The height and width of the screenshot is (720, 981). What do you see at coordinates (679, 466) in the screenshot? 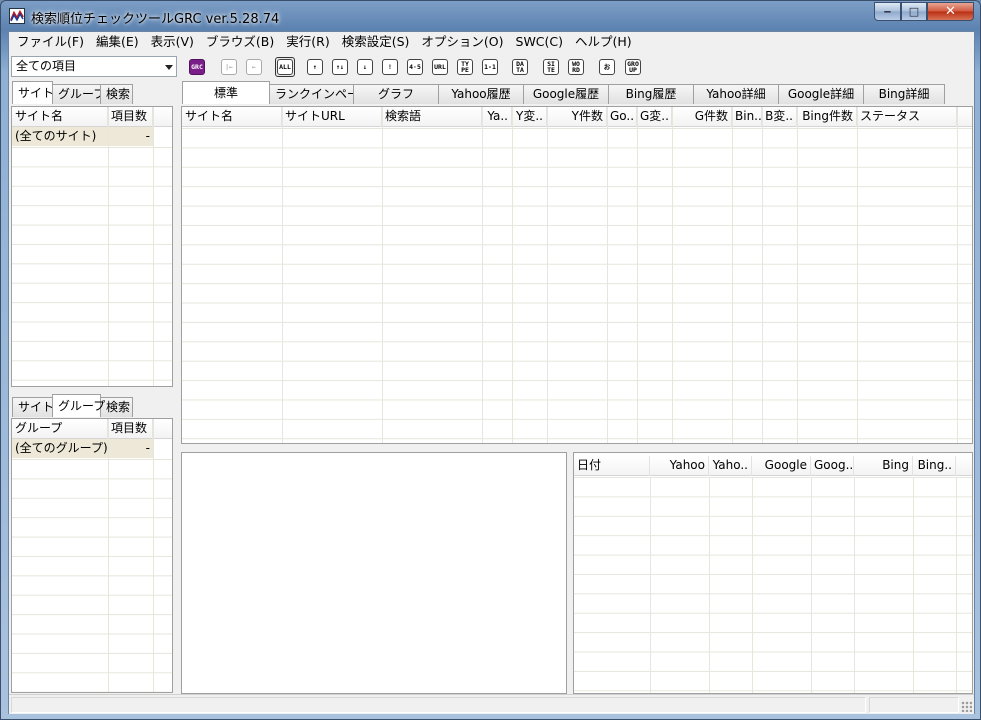
I see `column-yahoo: Yahoo` at bounding box center [679, 466].